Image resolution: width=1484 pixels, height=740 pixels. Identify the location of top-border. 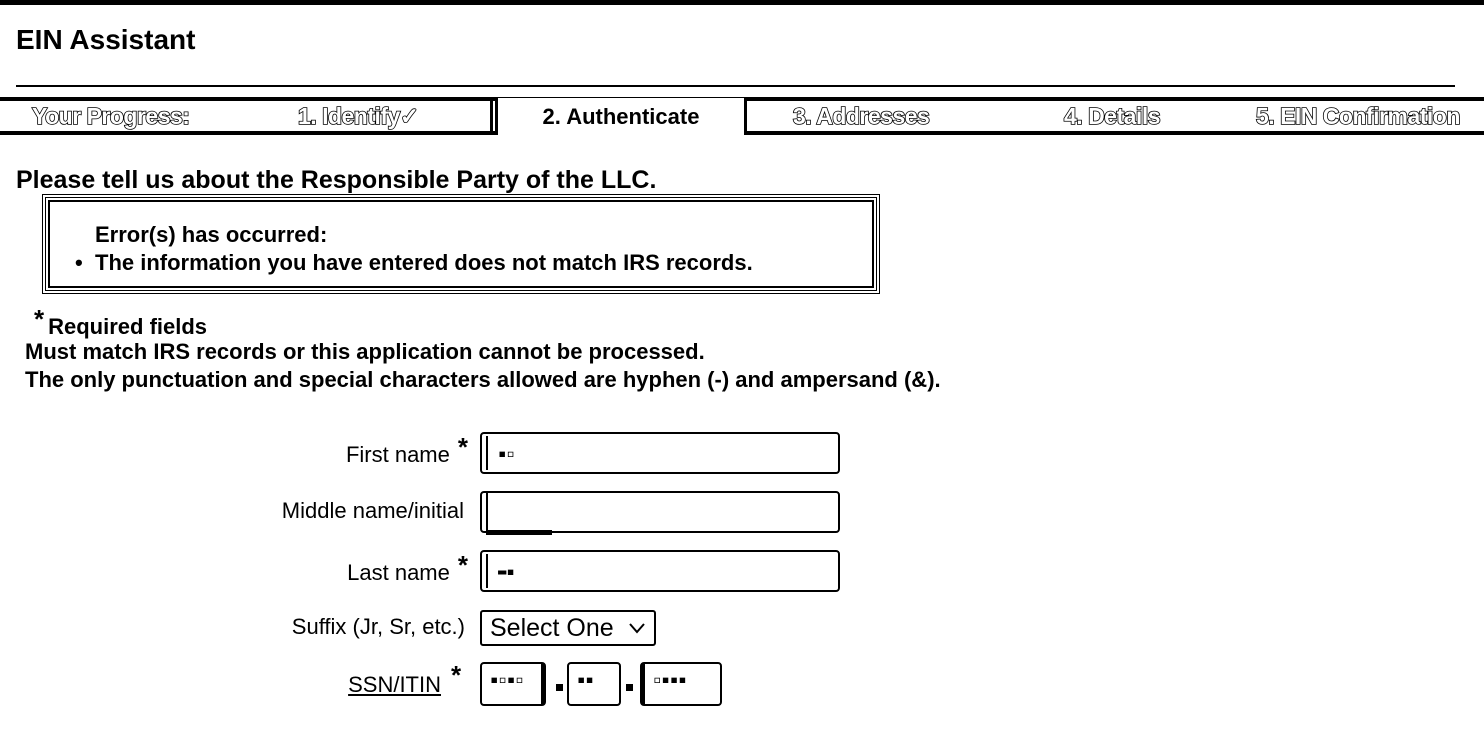
(742, 2).